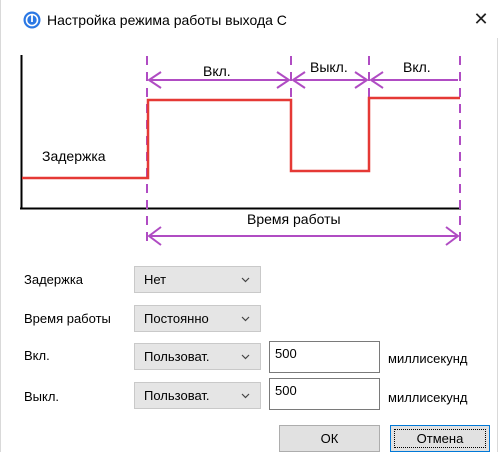 This screenshot has width=498, height=452. Describe the element at coordinates (303, 236) in the screenshot. I see `work-time-arrow` at that location.